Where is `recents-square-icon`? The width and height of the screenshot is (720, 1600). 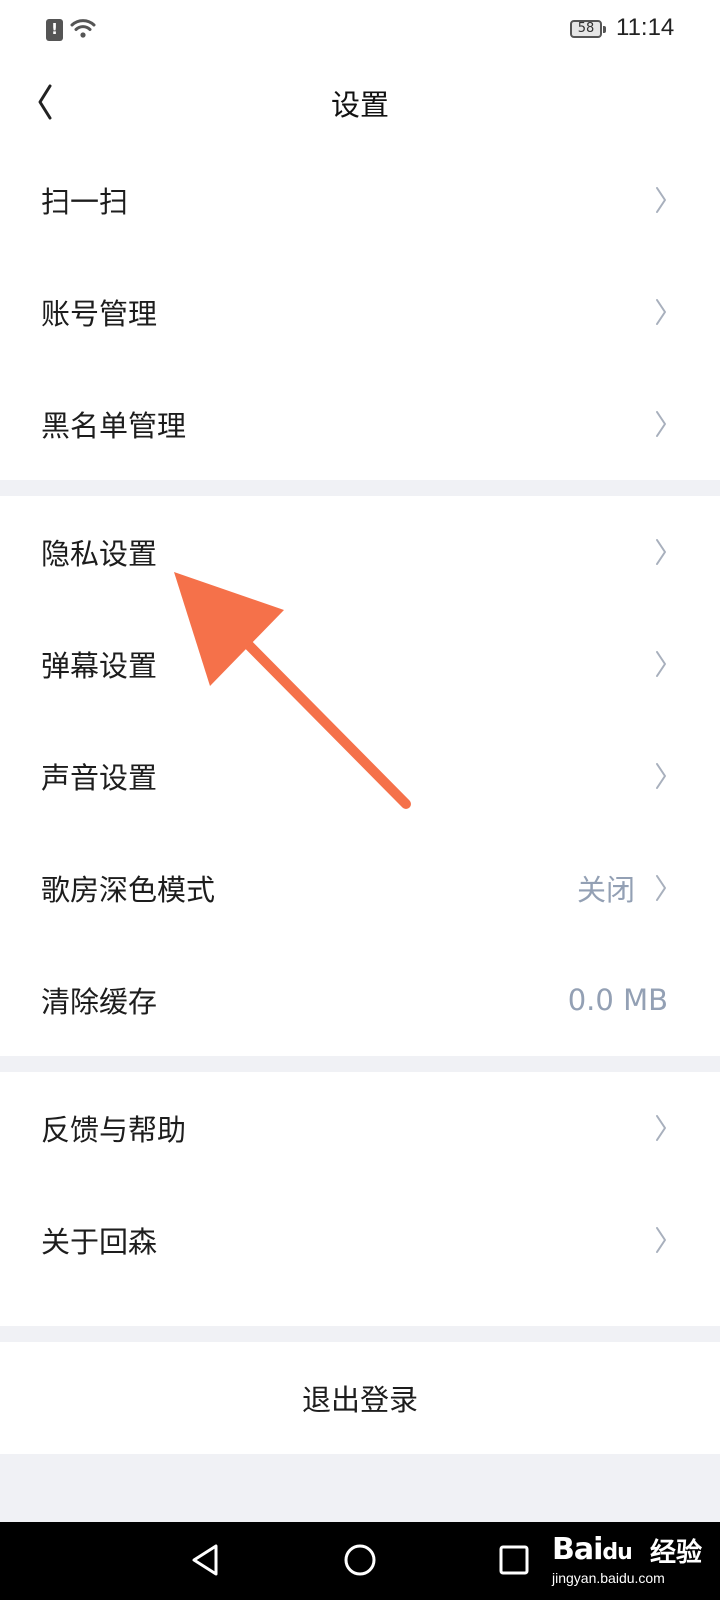
recents-square-icon is located at coordinates (514, 1560).